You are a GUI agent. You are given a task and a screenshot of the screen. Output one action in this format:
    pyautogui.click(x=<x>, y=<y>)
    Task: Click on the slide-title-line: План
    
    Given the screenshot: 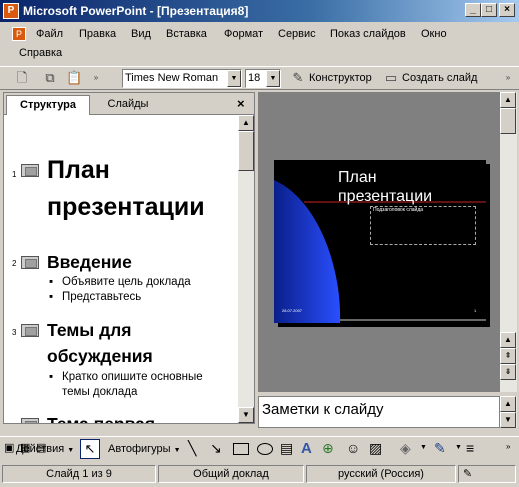 What is the action you would take?
    pyautogui.click(x=357, y=177)
    